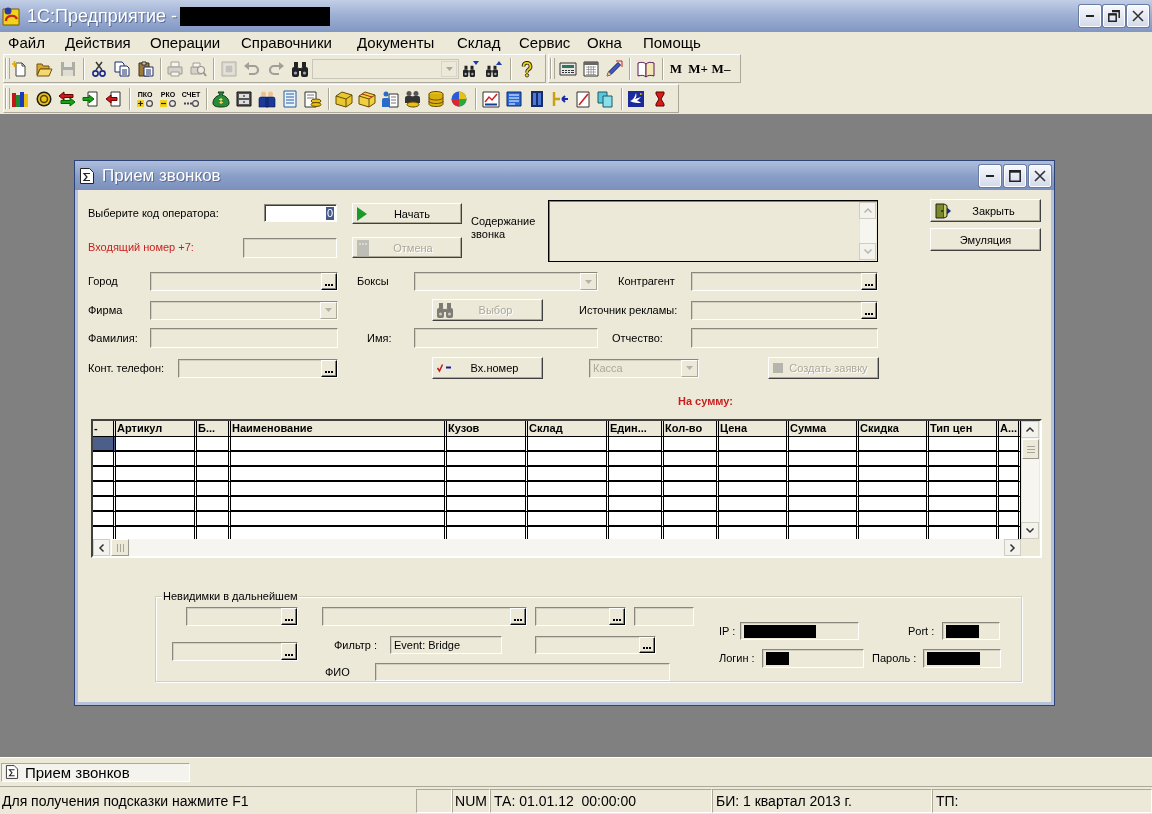  What do you see at coordinates (300, 213) in the screenshot?
I see `operator-code-field: 0` at bounding box center [300, 213].